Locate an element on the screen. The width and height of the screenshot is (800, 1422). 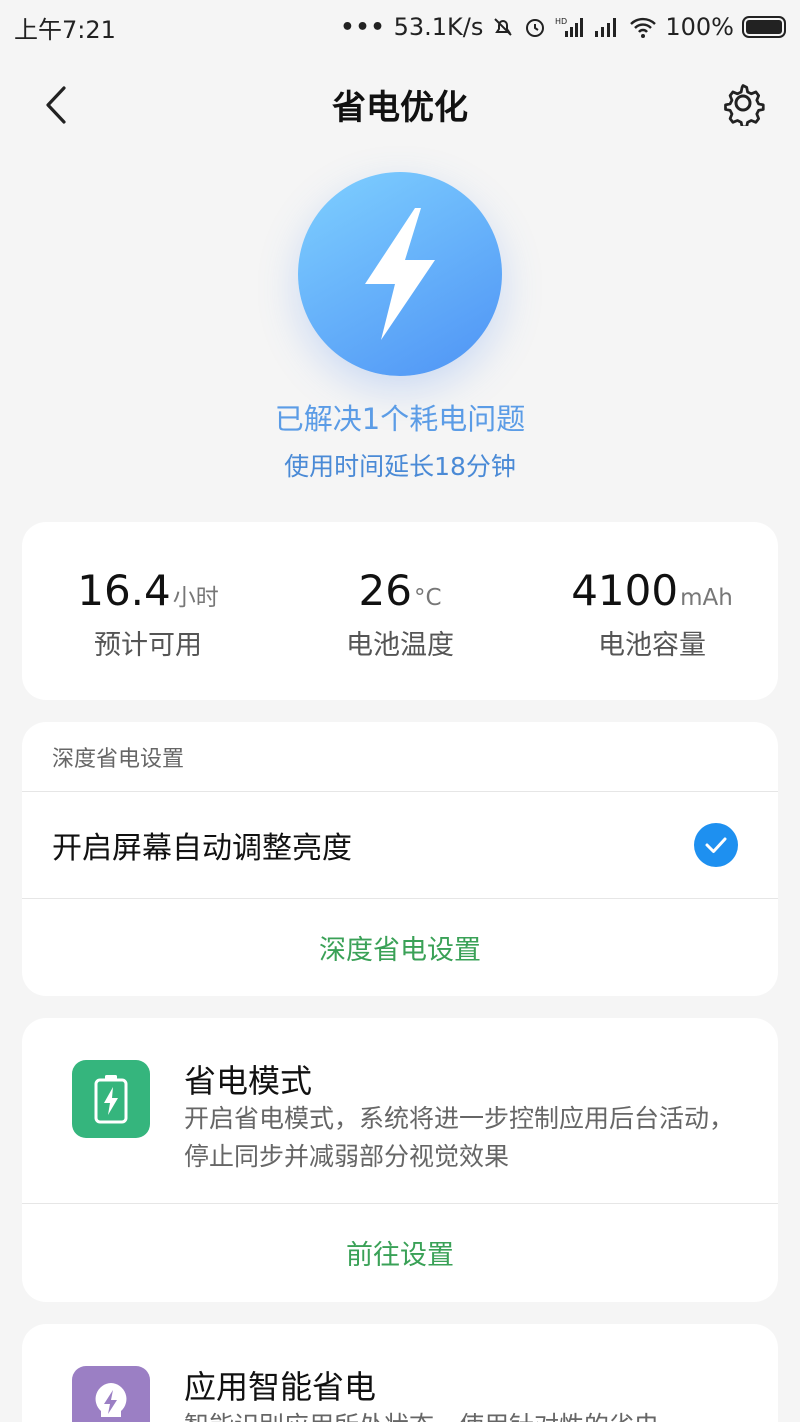
stat-battery-temperature: 26 °C 电池温度 is located at coordinates (400, 611).